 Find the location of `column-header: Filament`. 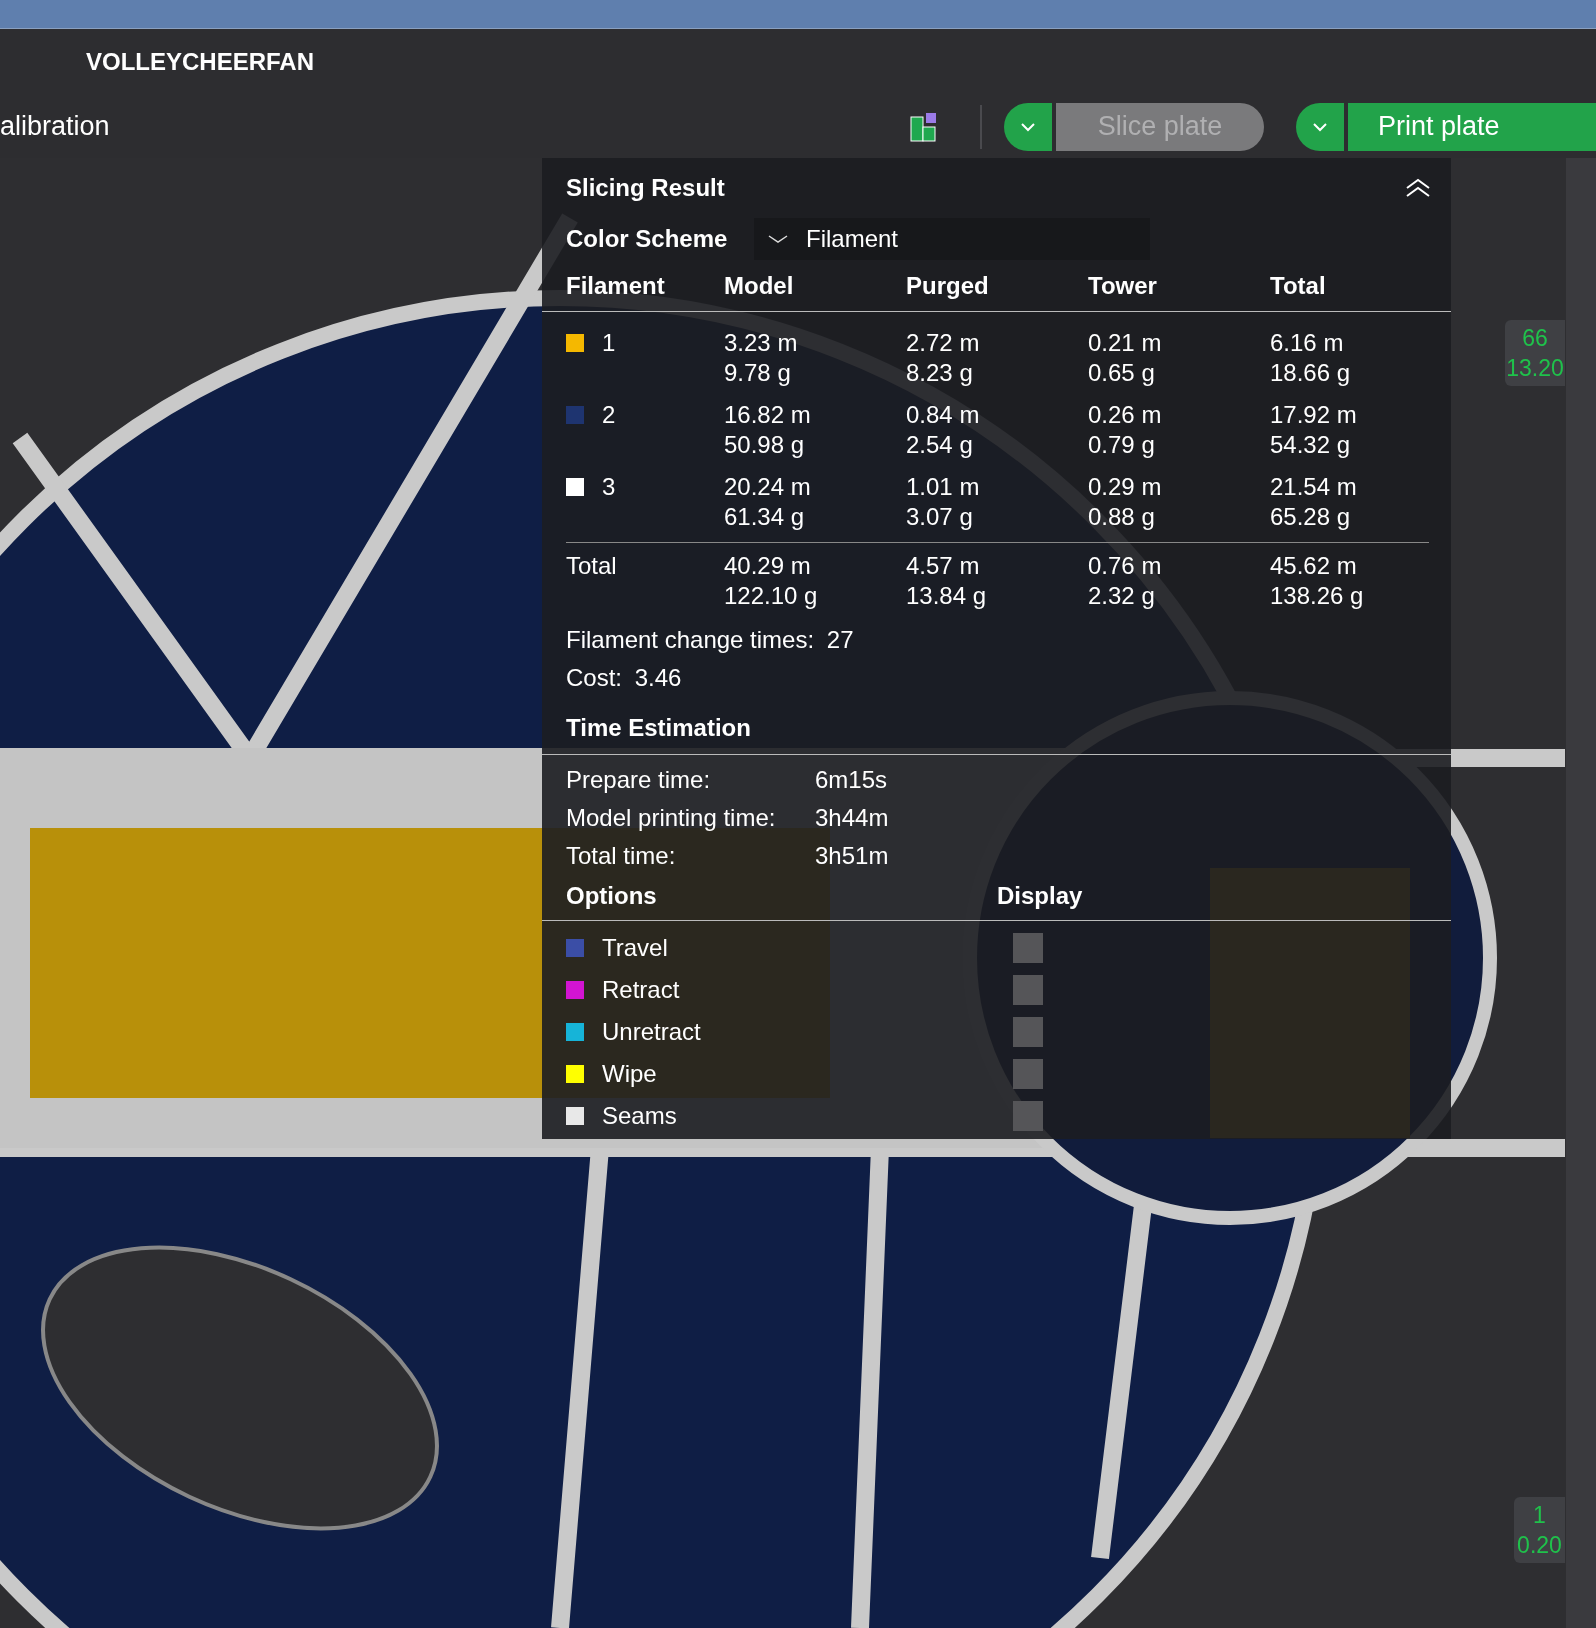

column-header: Filament is located at coordinates (615, 285).